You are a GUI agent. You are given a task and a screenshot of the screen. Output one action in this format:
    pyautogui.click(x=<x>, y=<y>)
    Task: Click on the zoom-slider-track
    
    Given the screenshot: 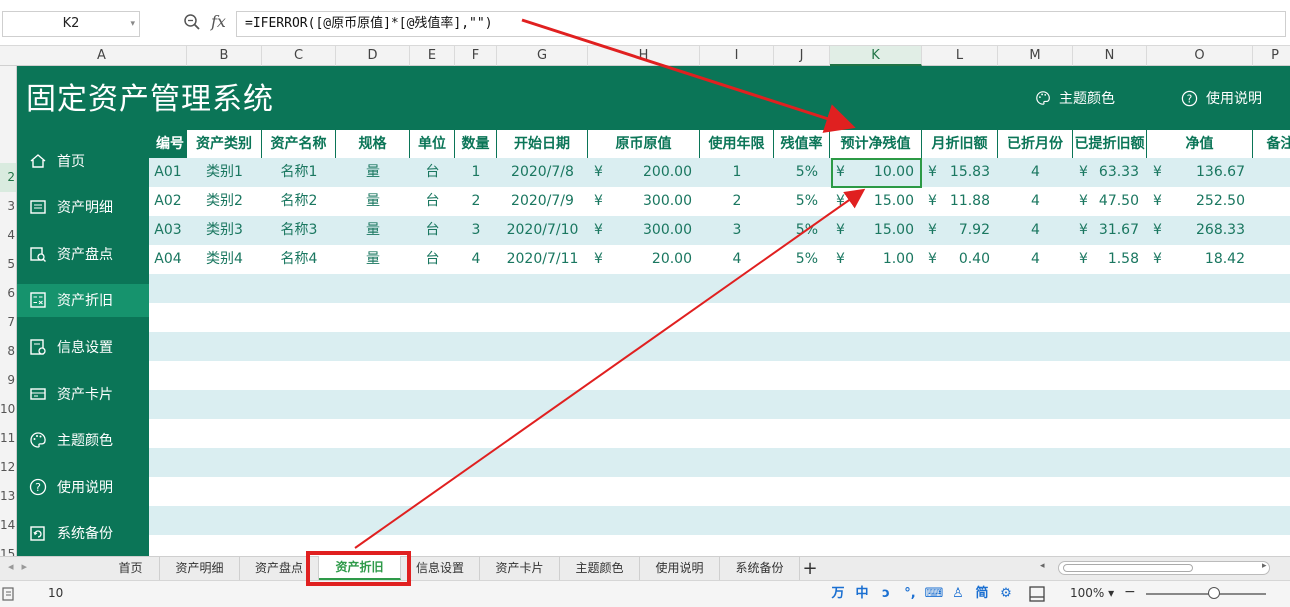 What is the action you would take?
    pyautogui.click(x=1206, y=594)
    